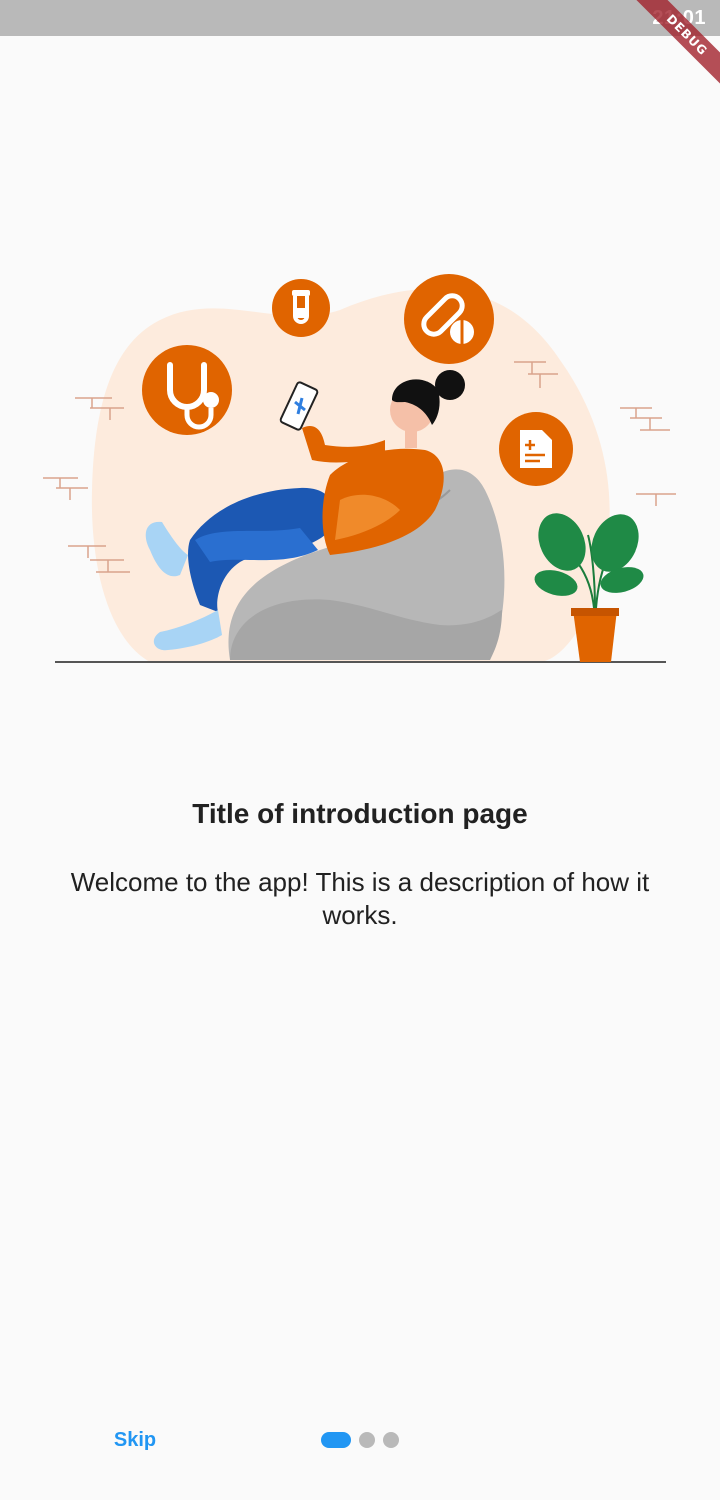 Image resolution: width=720 pixels, height=1500 pixels. I want to click on status-time: 21:01, so click(679, 18).